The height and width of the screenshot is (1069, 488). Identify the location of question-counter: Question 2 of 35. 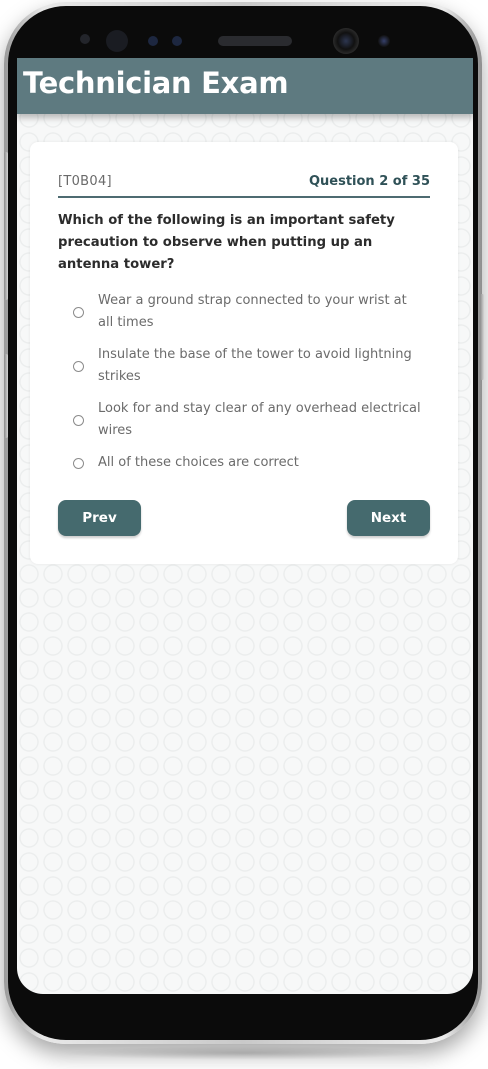
(369, 181).